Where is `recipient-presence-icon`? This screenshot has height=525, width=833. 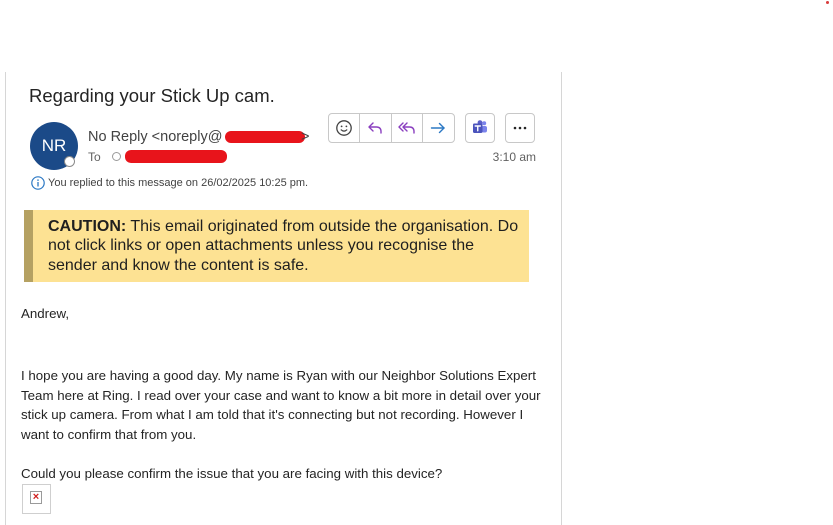 recipient-presence-icon is located at coordinates (116, 156).